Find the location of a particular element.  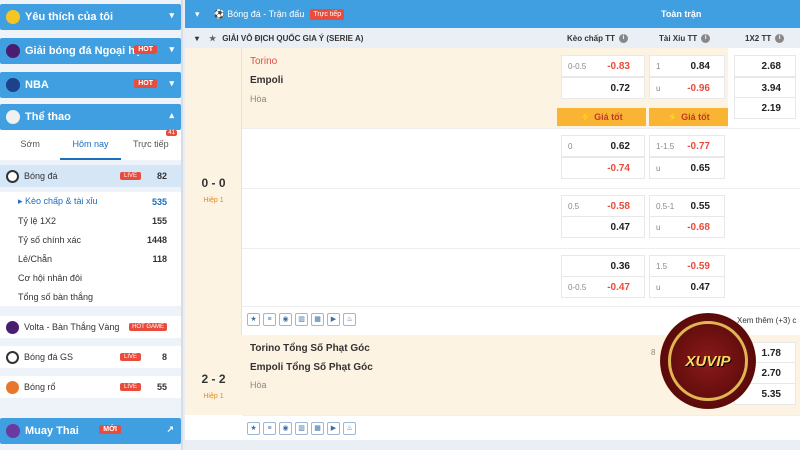

team-area is located at coordinates (399, 88).